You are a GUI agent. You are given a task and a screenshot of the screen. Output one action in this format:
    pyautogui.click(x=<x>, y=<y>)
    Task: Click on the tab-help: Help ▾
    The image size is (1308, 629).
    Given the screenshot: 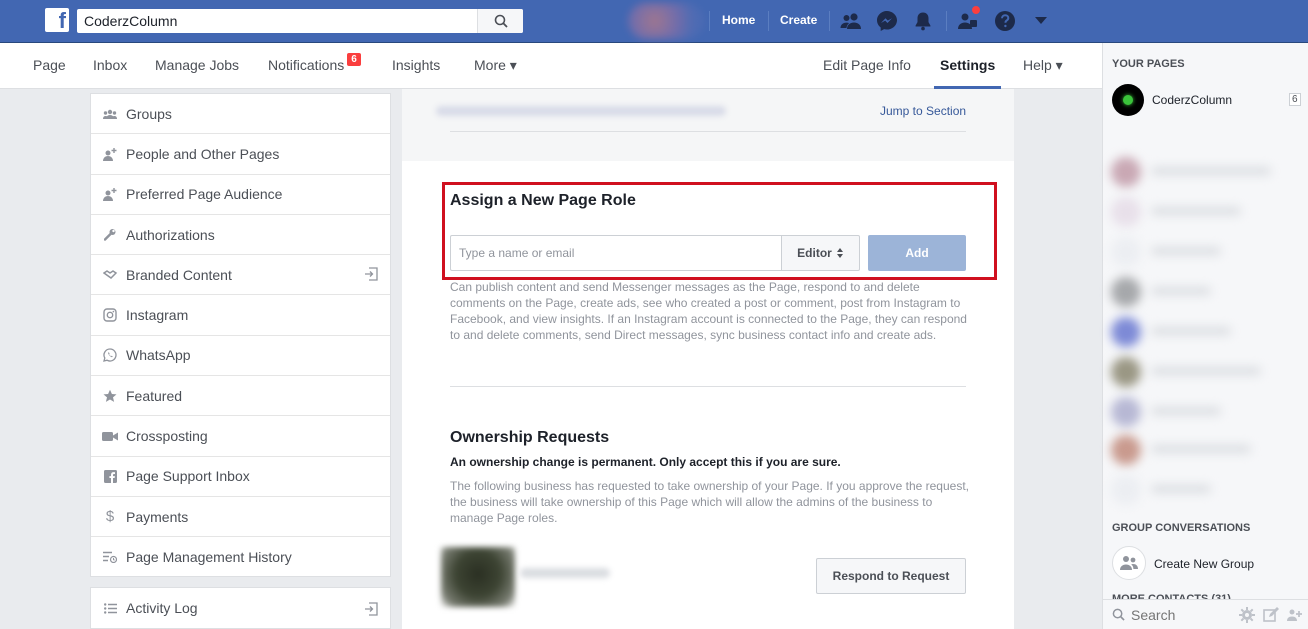 What is the action you would take?
    pyautogui.click(x=1043, y=65)
    